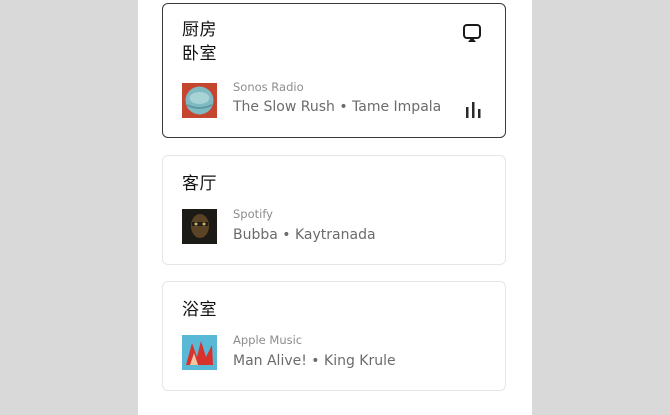  What do you see at coordinates (474, 111) in the screenshot?
I see `equalizer-icon` at bounding box center [474, 111].